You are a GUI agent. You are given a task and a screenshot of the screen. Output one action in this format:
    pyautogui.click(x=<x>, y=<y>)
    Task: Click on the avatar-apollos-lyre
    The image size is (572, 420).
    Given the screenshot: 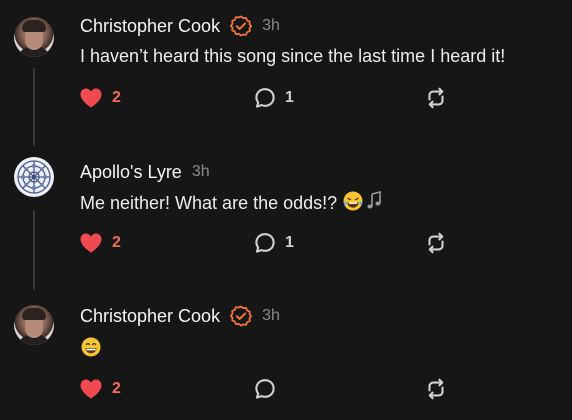 What is the action you would take?
    pyautogui.click(x=34, y=177)
    